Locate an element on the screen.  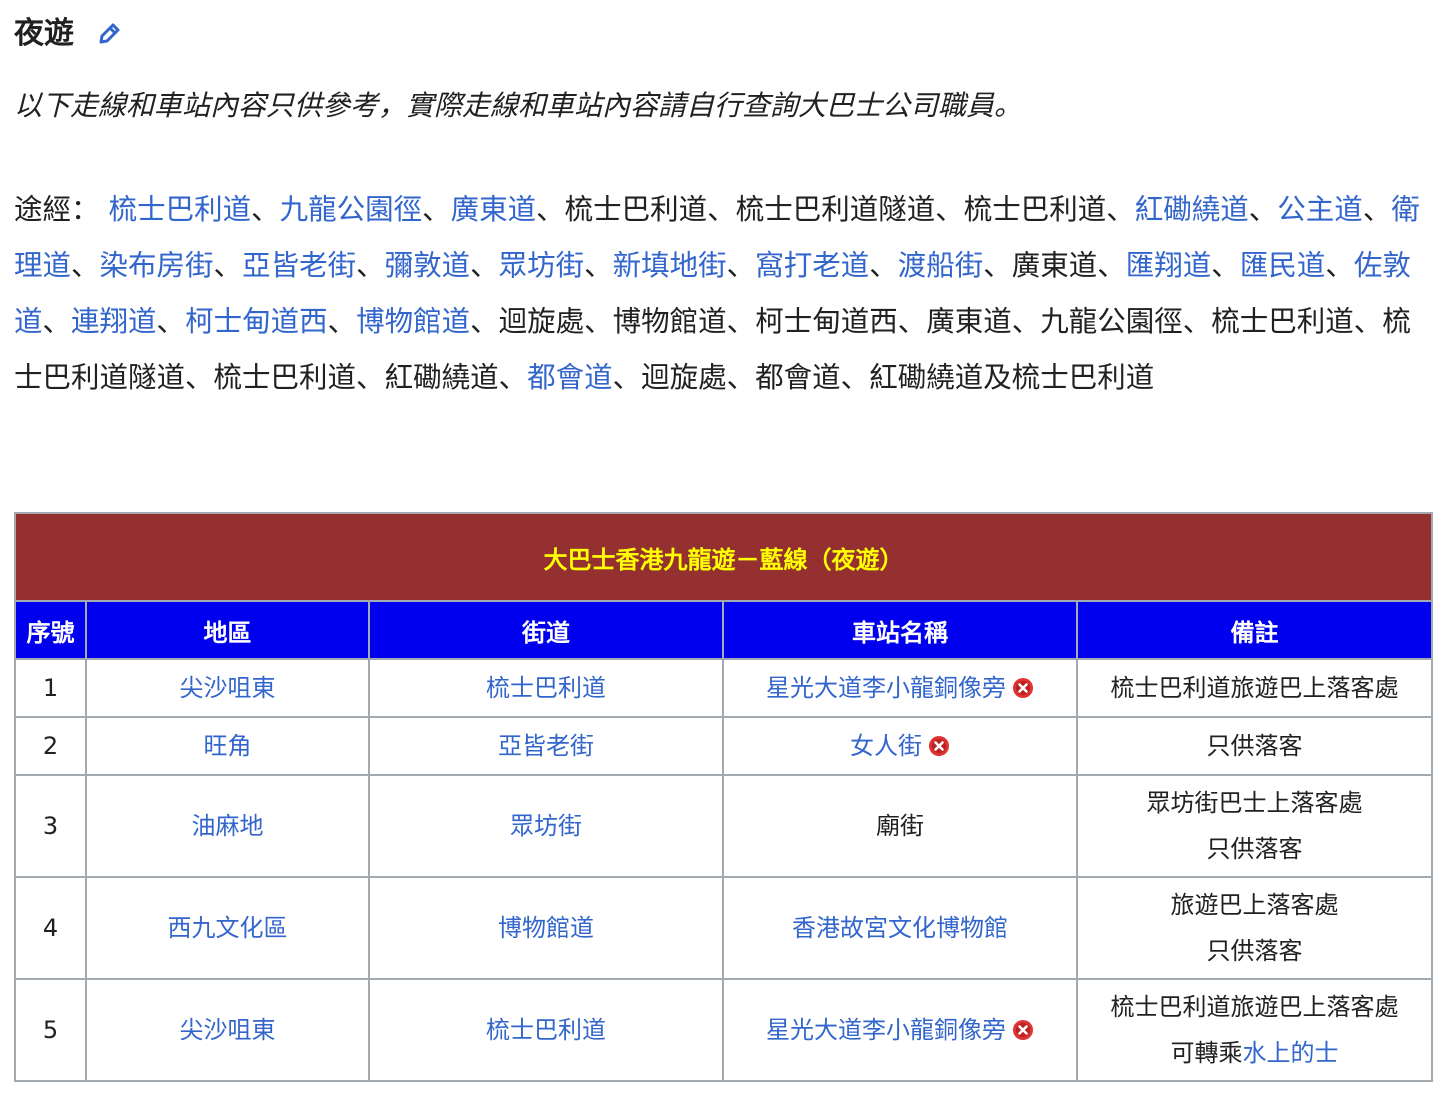
stop-link: 香港故宮文化博物館 is located at coordinates (900, 928).